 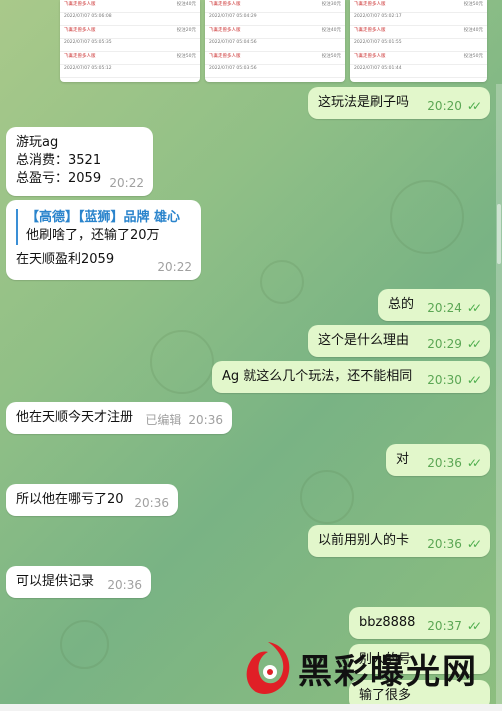 I want to click on message-time: 20:37, so click(x=444, y=626).